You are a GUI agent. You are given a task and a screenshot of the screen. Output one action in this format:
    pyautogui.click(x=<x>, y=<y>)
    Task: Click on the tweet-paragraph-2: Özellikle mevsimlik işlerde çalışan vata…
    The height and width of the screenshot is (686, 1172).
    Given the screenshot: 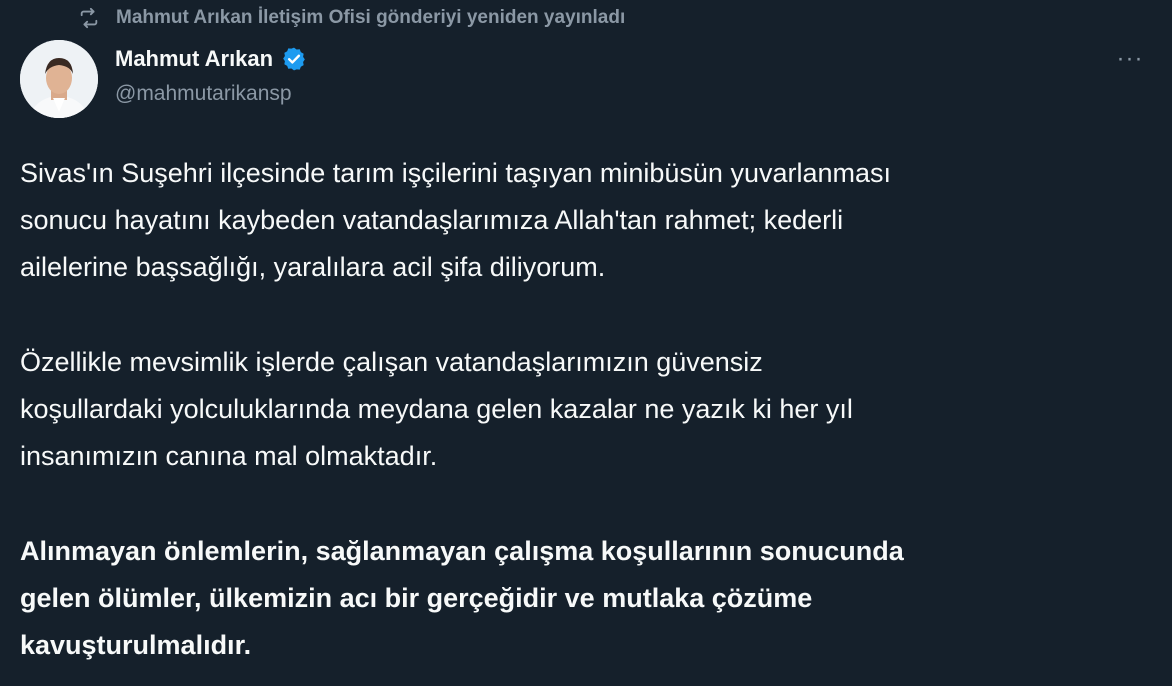 What is the action you would take?
    pyautogui.click(x=436, y=409)
    